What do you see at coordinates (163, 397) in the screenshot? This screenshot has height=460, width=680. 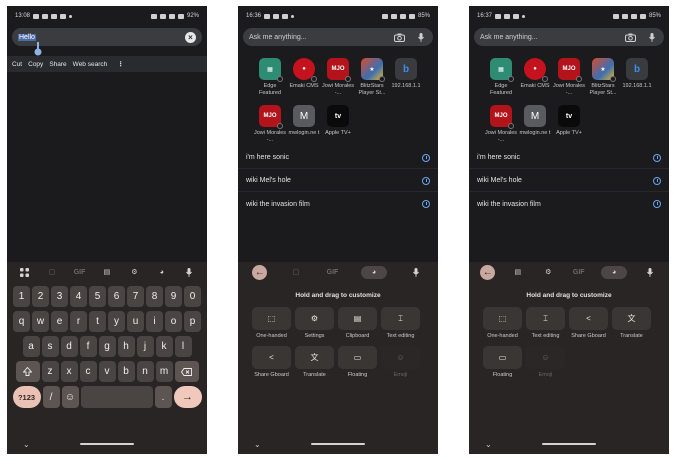 I see `period-key: .` at bounding box center [163, 397].